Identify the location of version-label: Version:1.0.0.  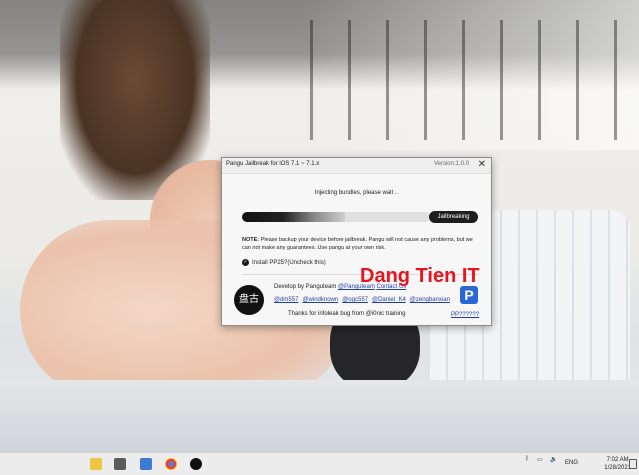
(451, 164).